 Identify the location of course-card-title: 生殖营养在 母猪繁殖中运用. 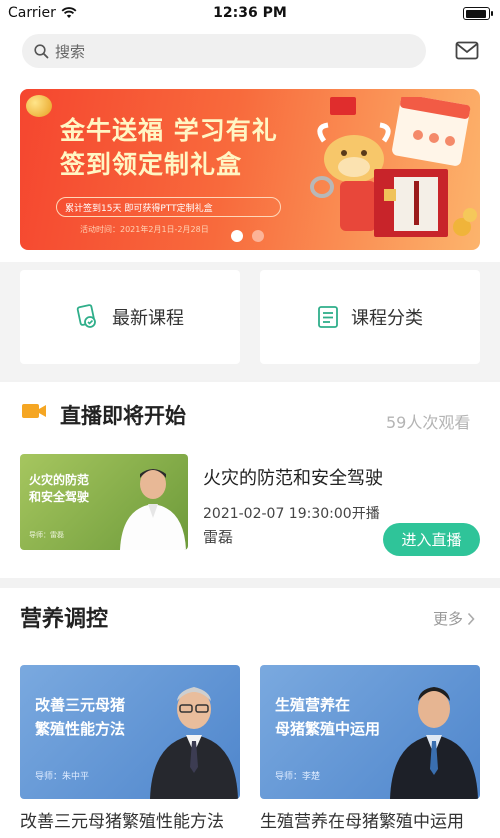
(327, 717).